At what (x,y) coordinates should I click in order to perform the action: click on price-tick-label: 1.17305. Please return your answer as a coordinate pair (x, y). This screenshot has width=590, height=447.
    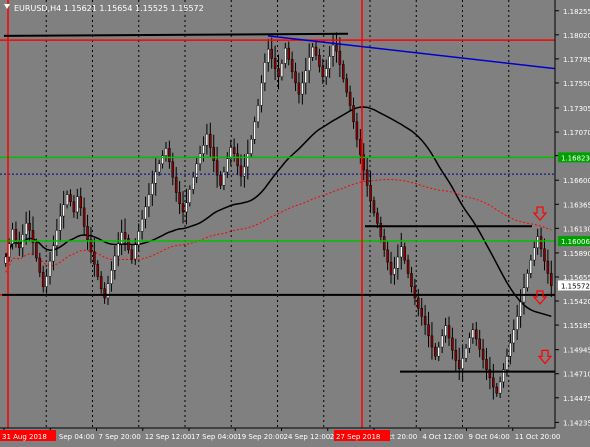
    Looking at the image, I should click on (576, 109).